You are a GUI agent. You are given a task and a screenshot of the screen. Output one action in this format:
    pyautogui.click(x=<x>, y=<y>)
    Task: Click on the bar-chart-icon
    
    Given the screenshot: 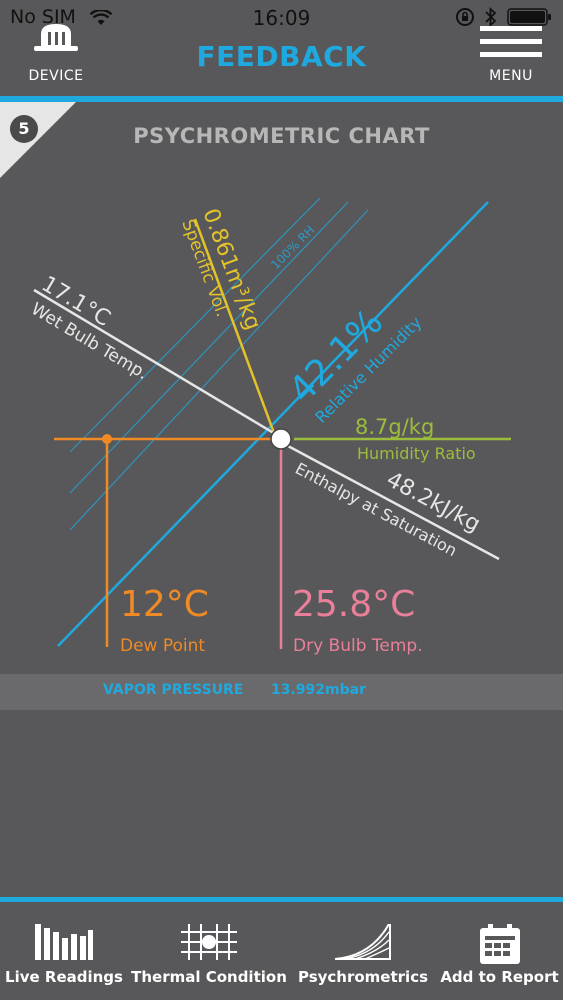 What is the action you would take?
    pyautogui.click(x=64, y=942)
    